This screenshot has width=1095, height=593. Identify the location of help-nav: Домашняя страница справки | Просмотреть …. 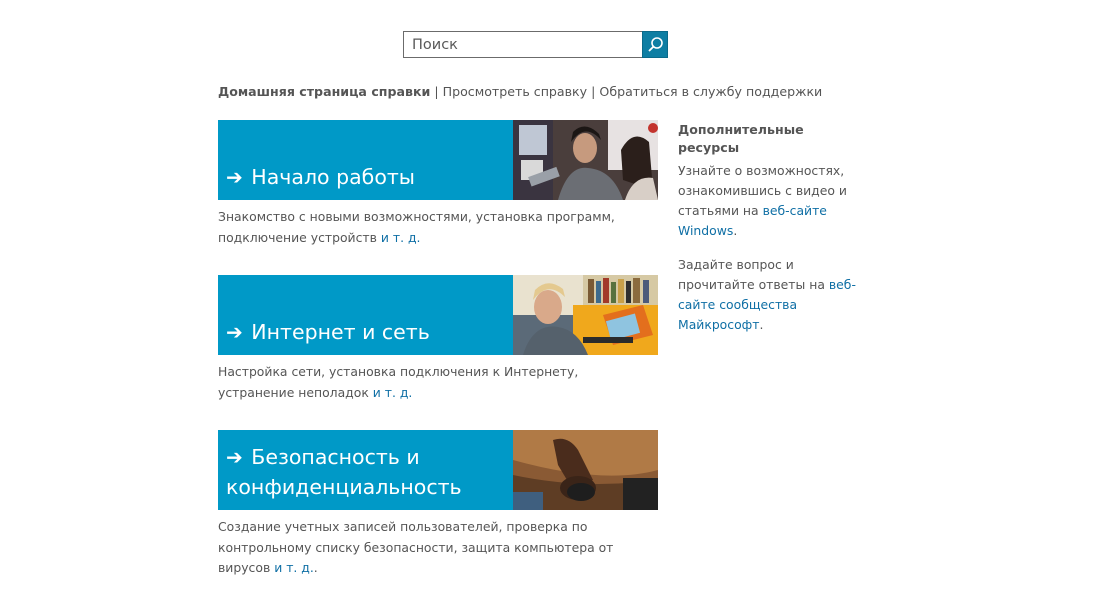
(520, 91).